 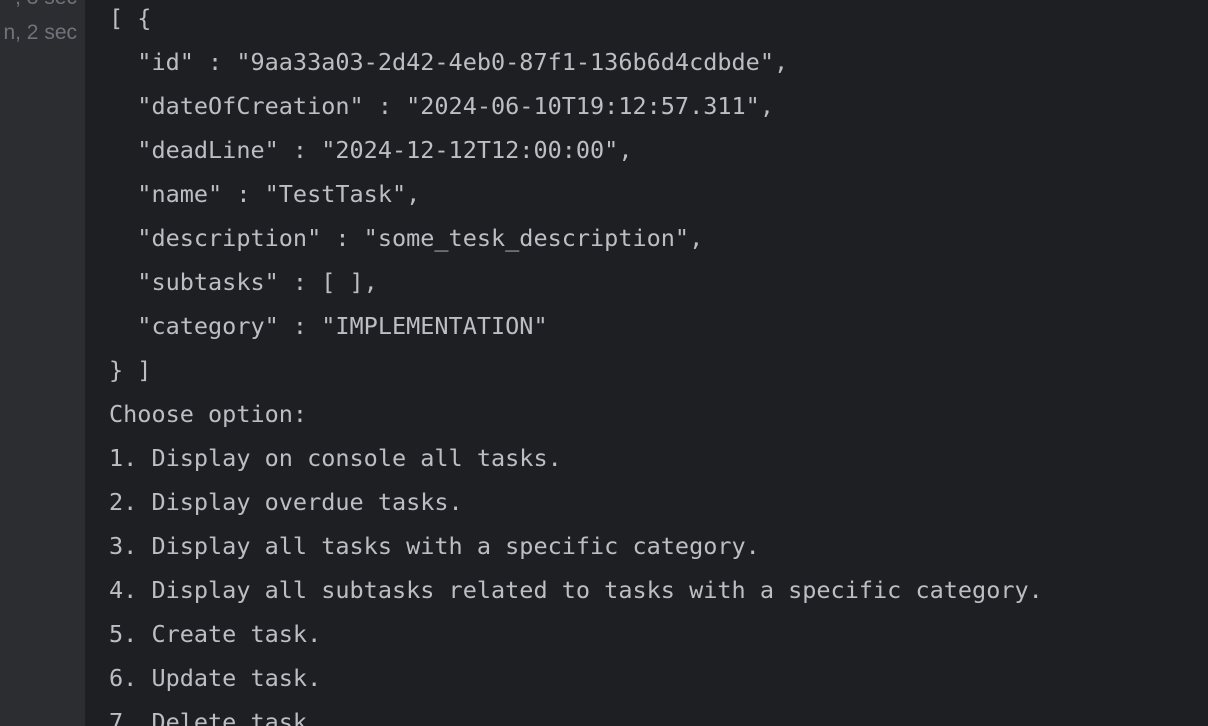 What do you see at coordinates (243, 282) in the screenshot?
I see `console-line: "subtasks" : [ ],` at bounding box center [243, 282].